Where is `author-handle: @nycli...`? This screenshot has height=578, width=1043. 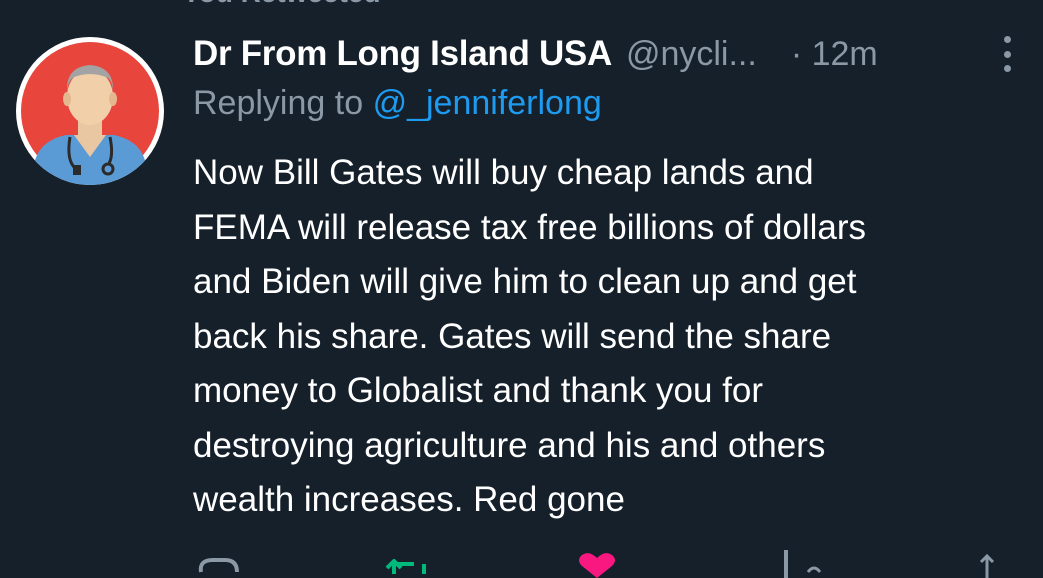 author-handle: @nycli... is located at coordinates (691, 54).